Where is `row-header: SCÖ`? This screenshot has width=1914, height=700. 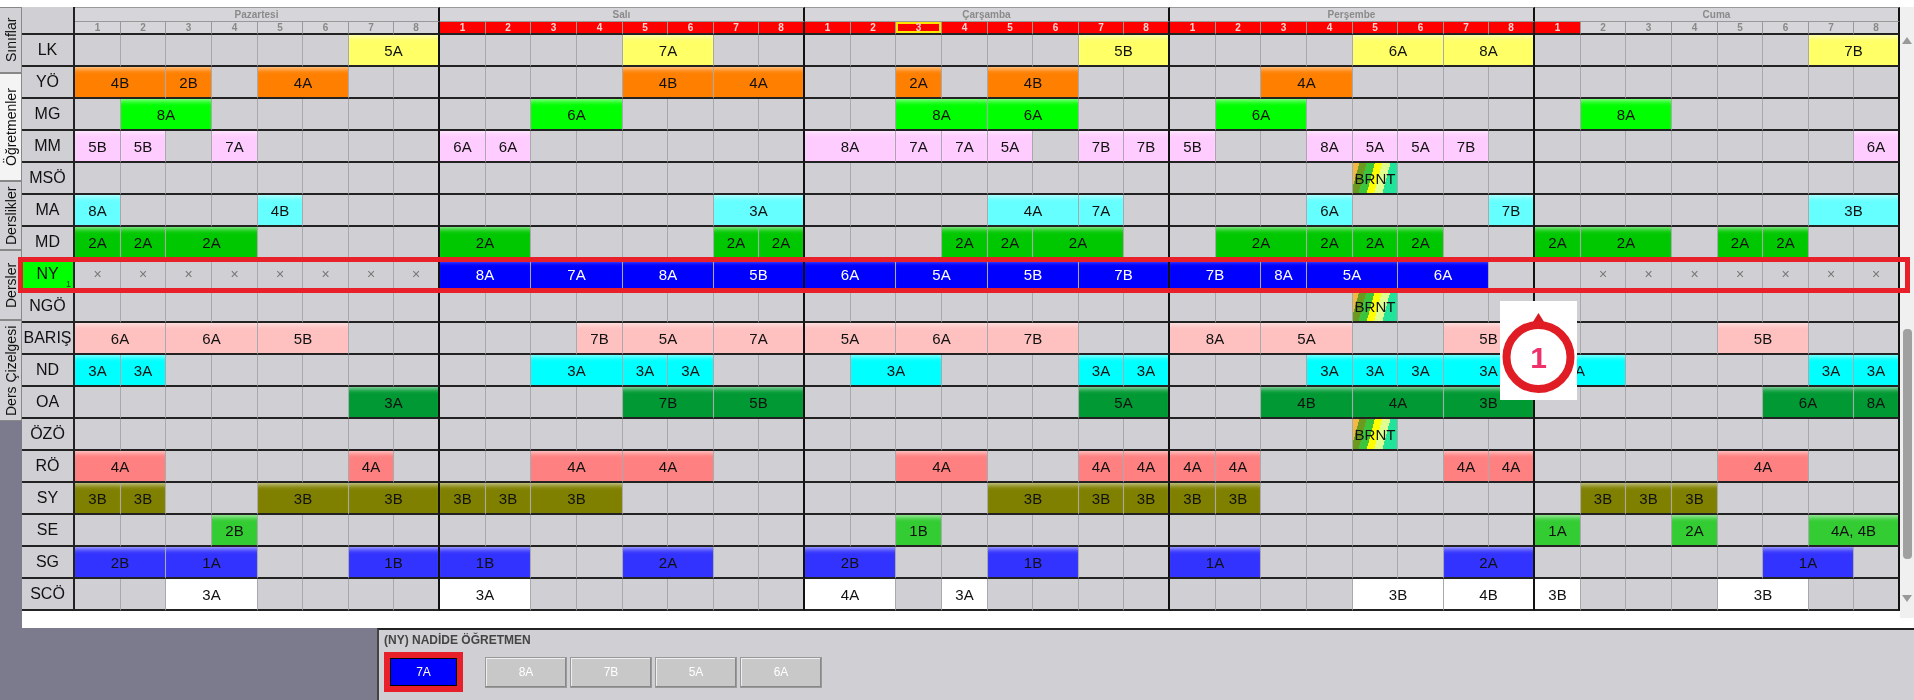
row-header: SCÖ is located at coordinates (48, 595).